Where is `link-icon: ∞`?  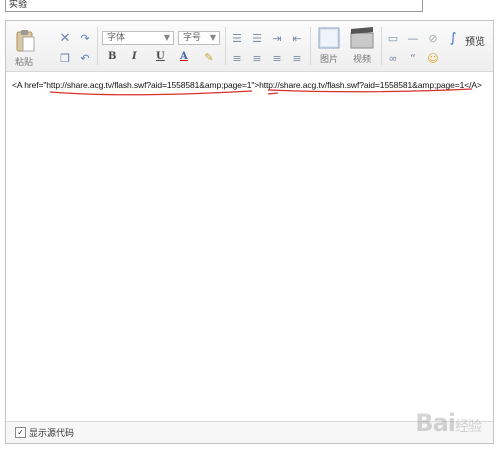
link-icon: ∞ is located at coordinates (393, 58).